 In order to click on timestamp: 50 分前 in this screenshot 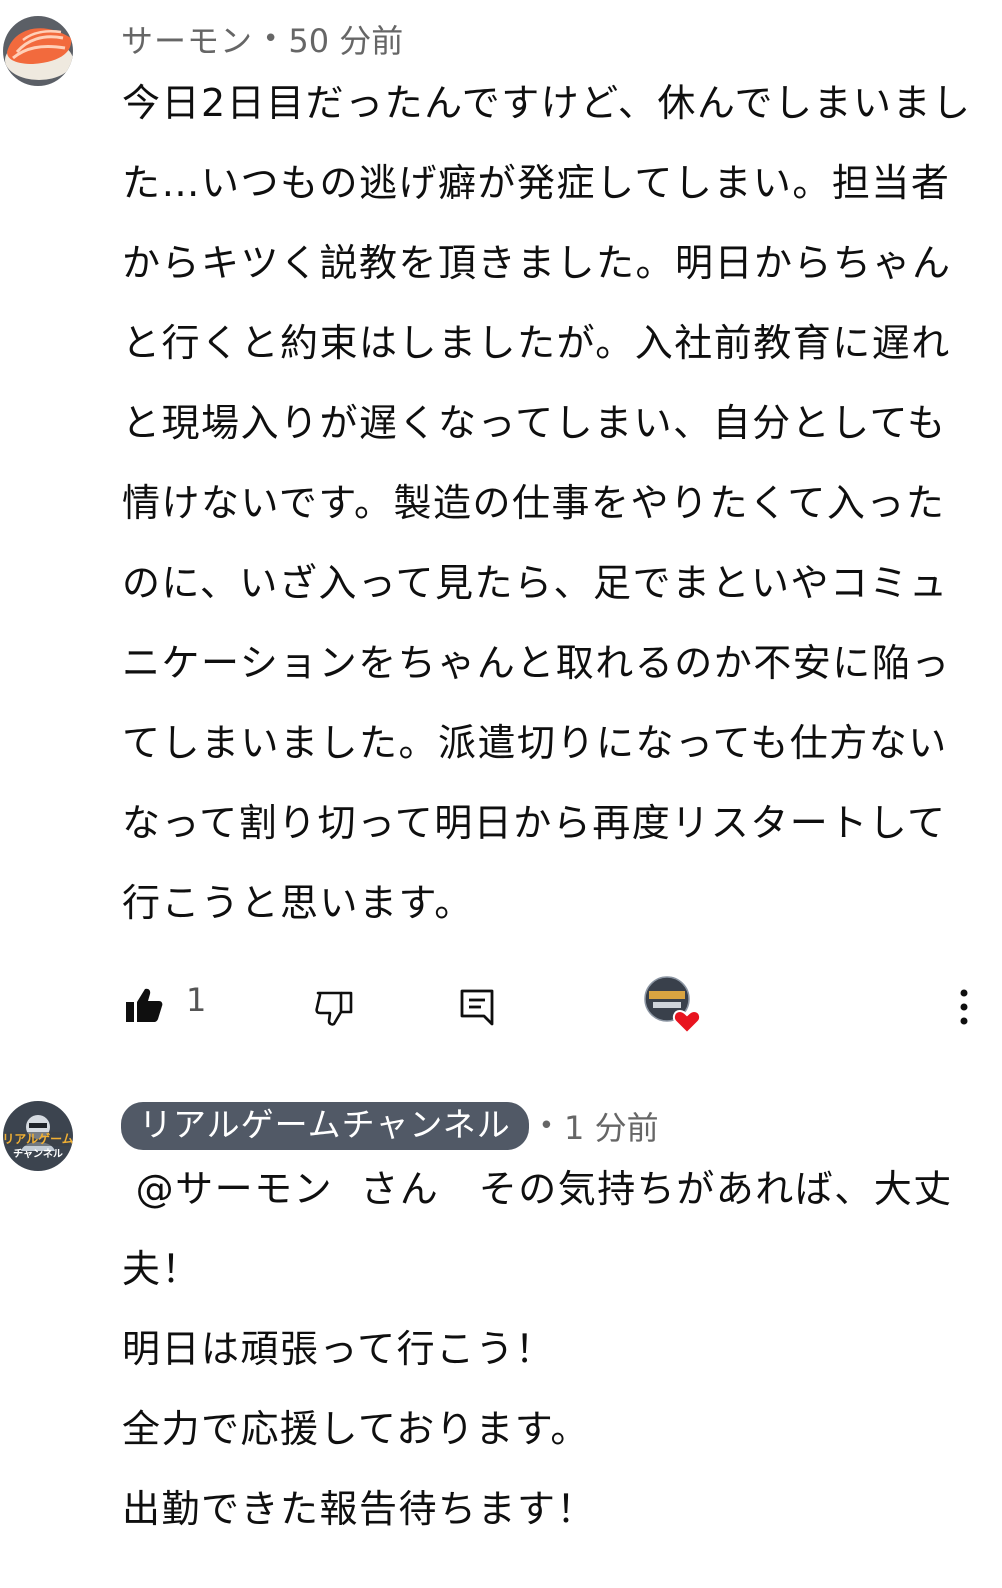, I will do `click(345, 39)`.